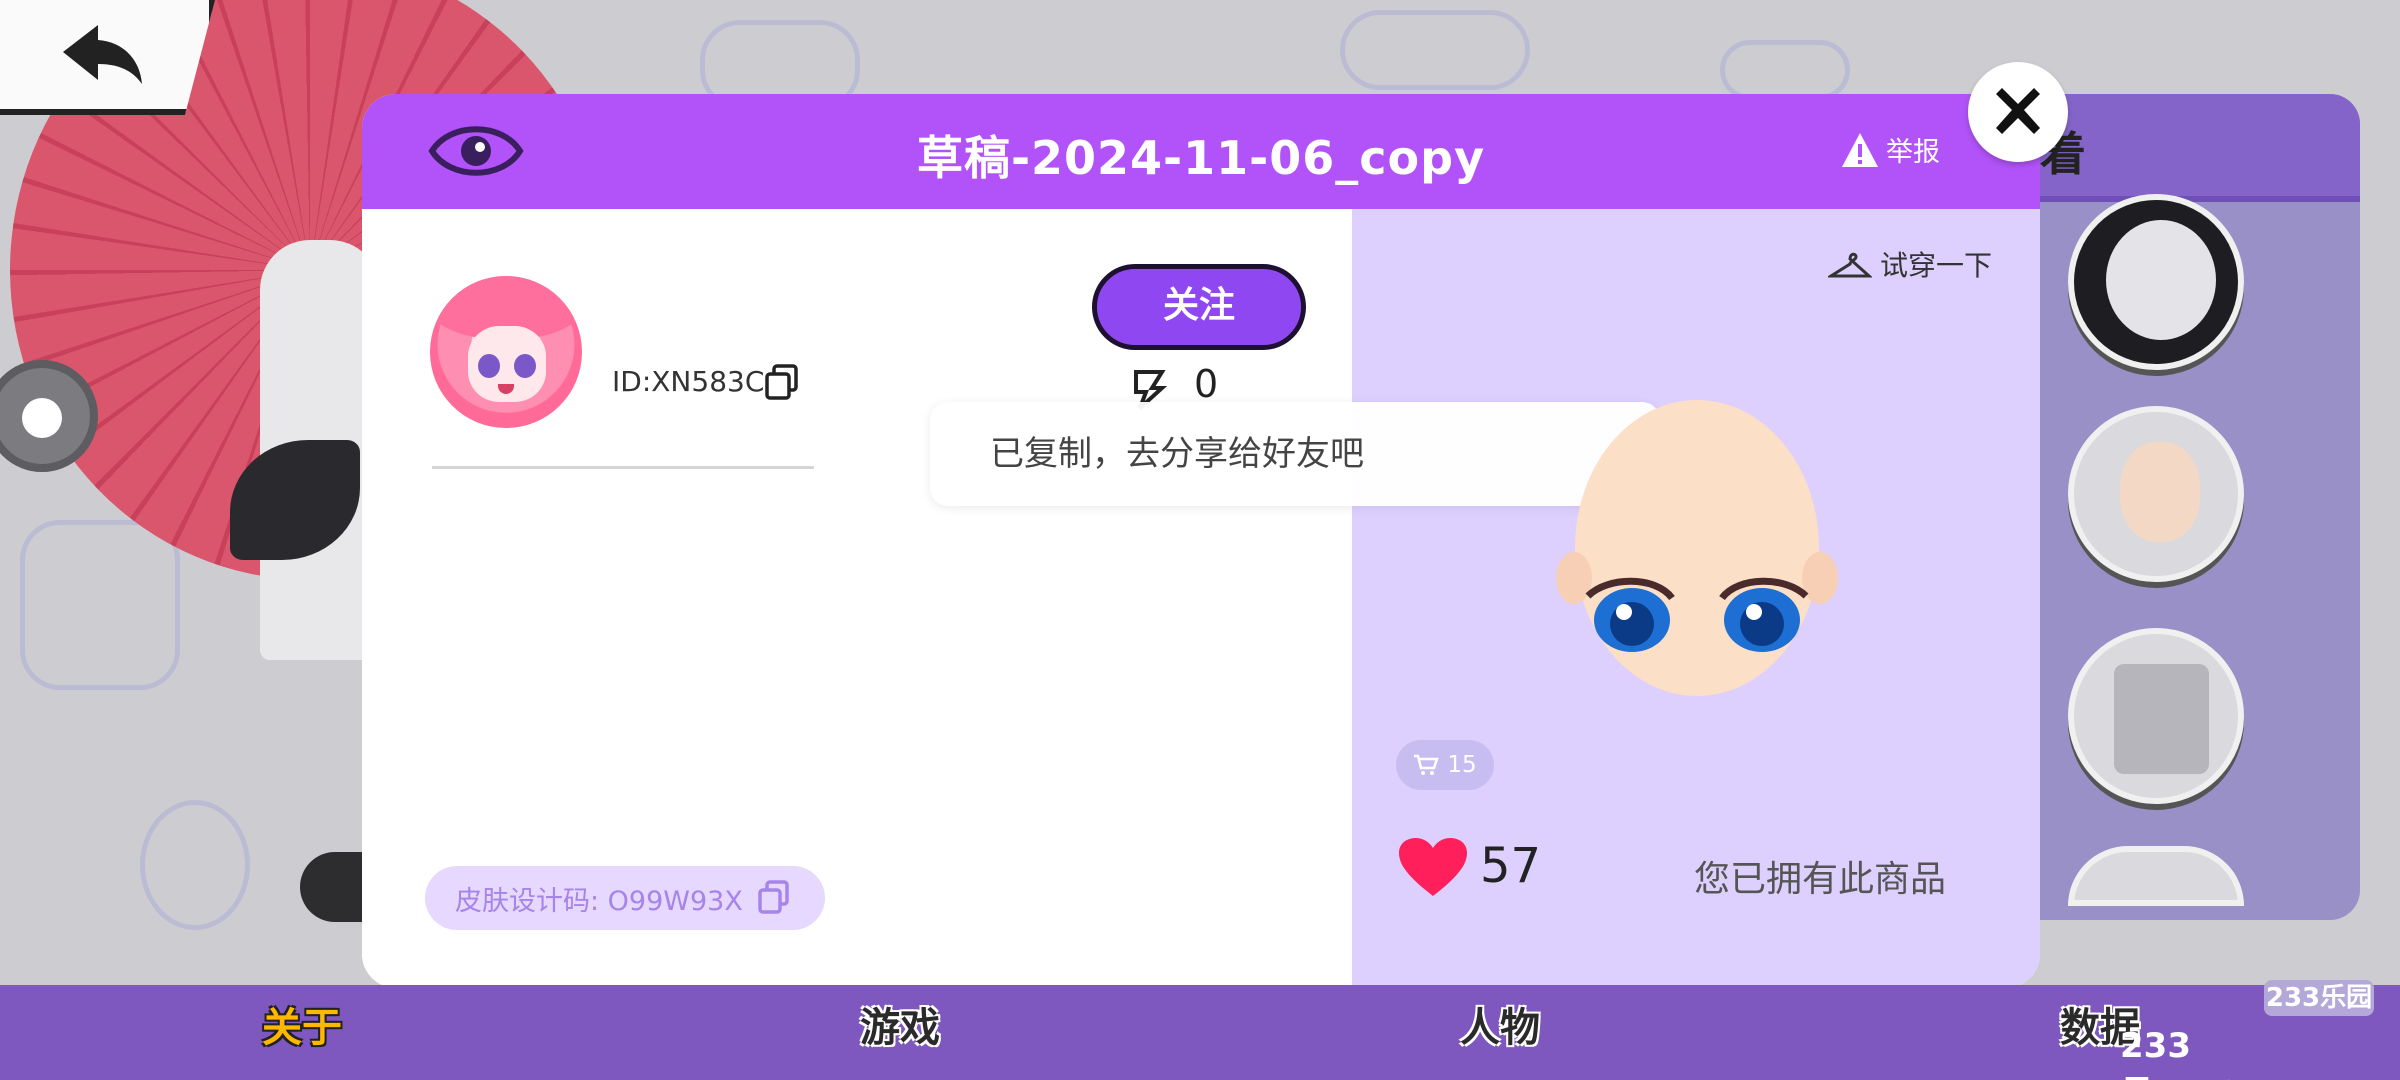 This screenshot has width=2400, height=1080. Describe the element at coordinates (1199, 307) in the screenshot. I see `follow-button: 关注` at that location.